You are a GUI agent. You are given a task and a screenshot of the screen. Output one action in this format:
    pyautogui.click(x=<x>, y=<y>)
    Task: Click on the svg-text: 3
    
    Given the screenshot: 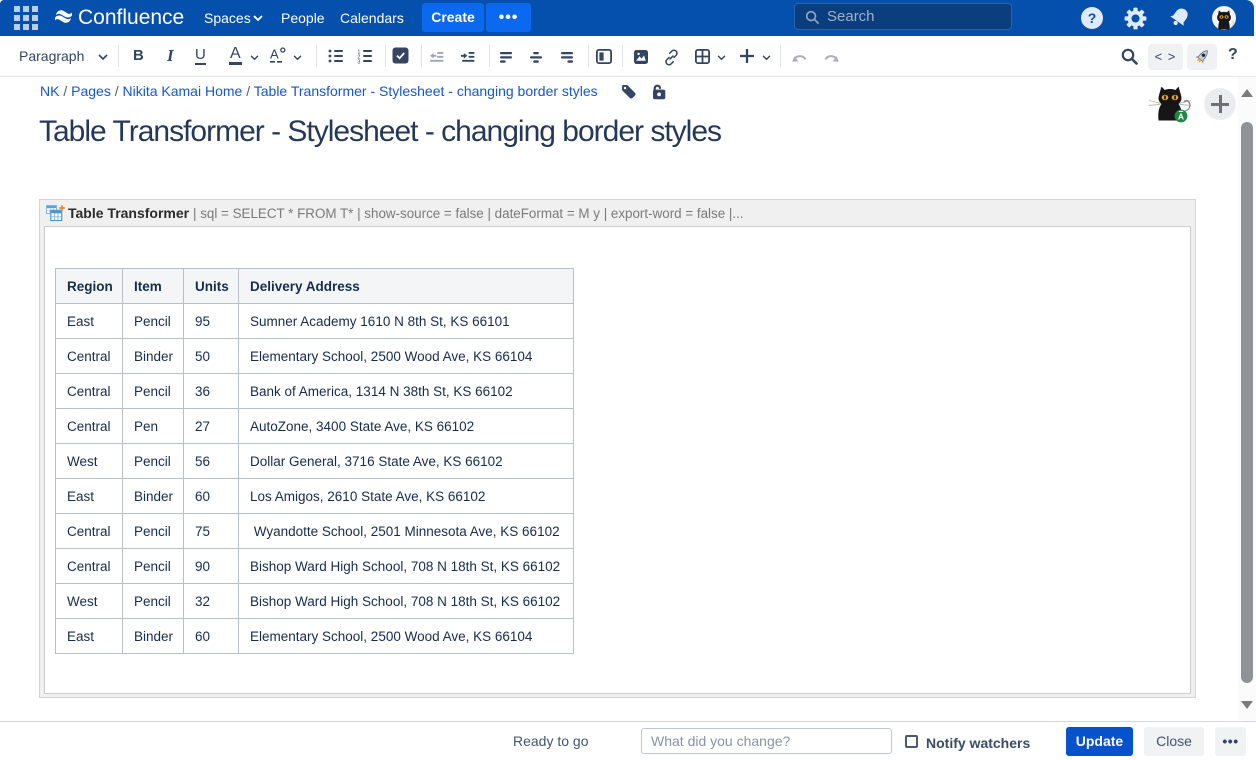 What is the action you would take?
    pyautogui.click(x=358, y=61)
    